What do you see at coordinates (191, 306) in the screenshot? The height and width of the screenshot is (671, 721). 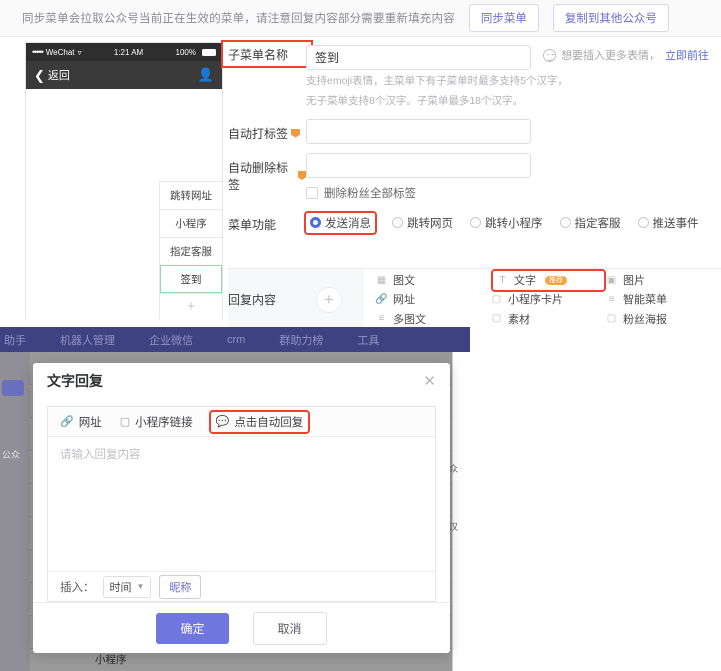 I see `phone-menu-add-button: +` at bounding box center [191, 306].